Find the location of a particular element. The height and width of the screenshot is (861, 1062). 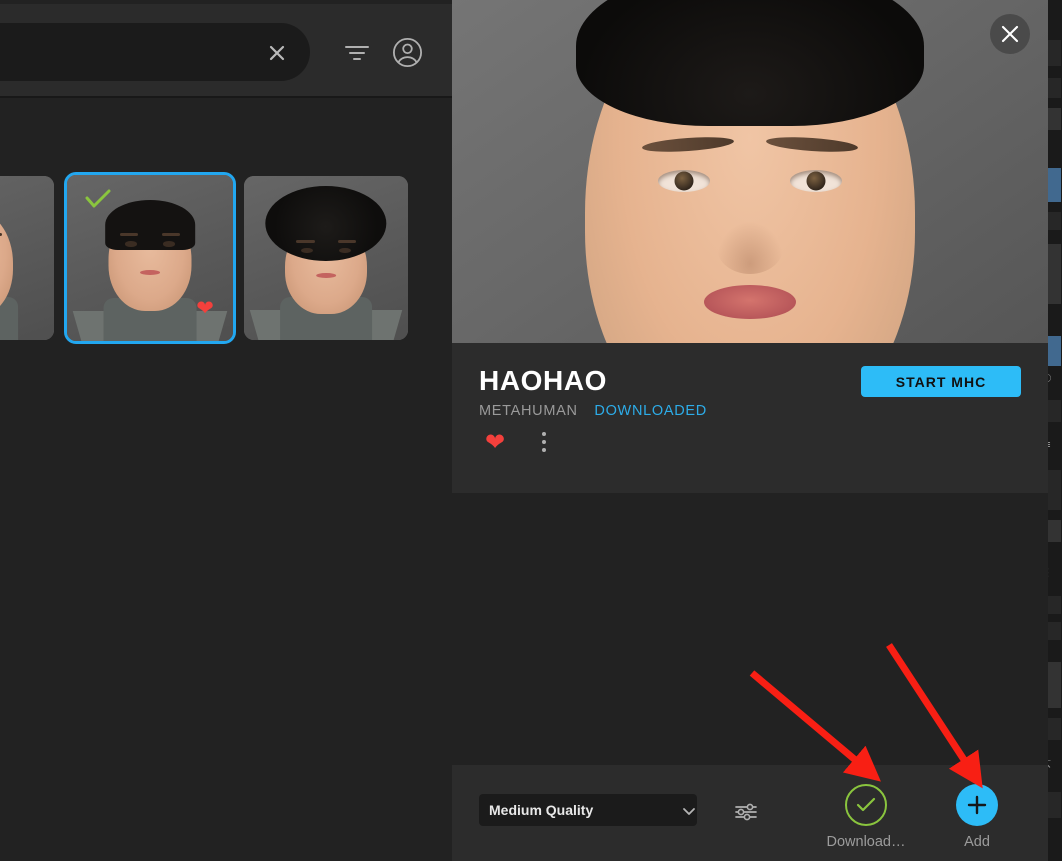

check-icon is located at coordinates (98, 199).